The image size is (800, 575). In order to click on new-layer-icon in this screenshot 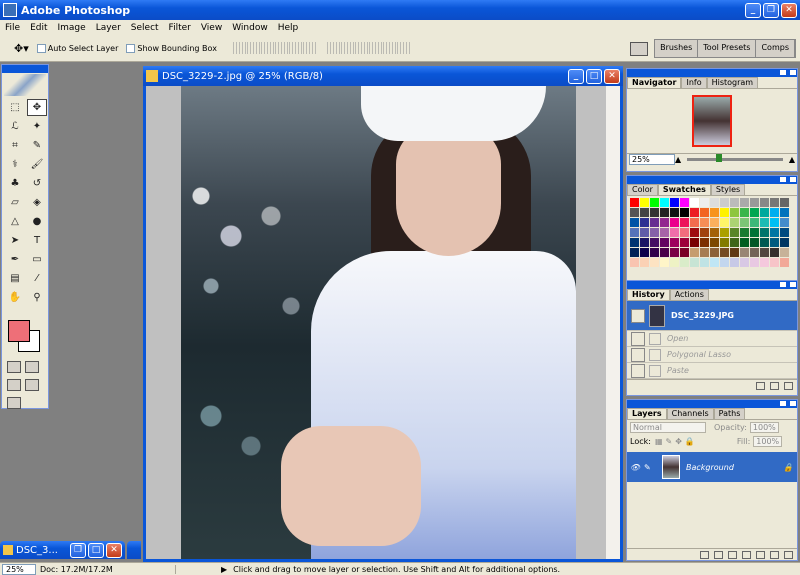, I will do `click(774, 554)`.